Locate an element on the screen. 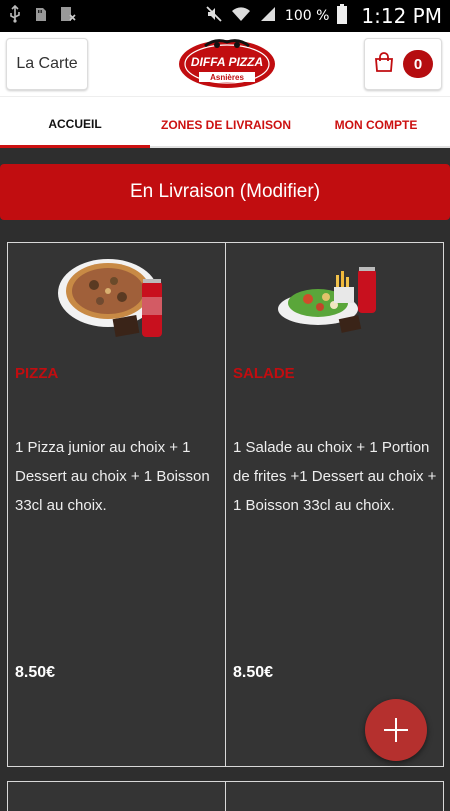  nav-tabs: ACCUEIL ZONES DE LIVRAISON MON COMPTE is located at coordinates (225, 122).